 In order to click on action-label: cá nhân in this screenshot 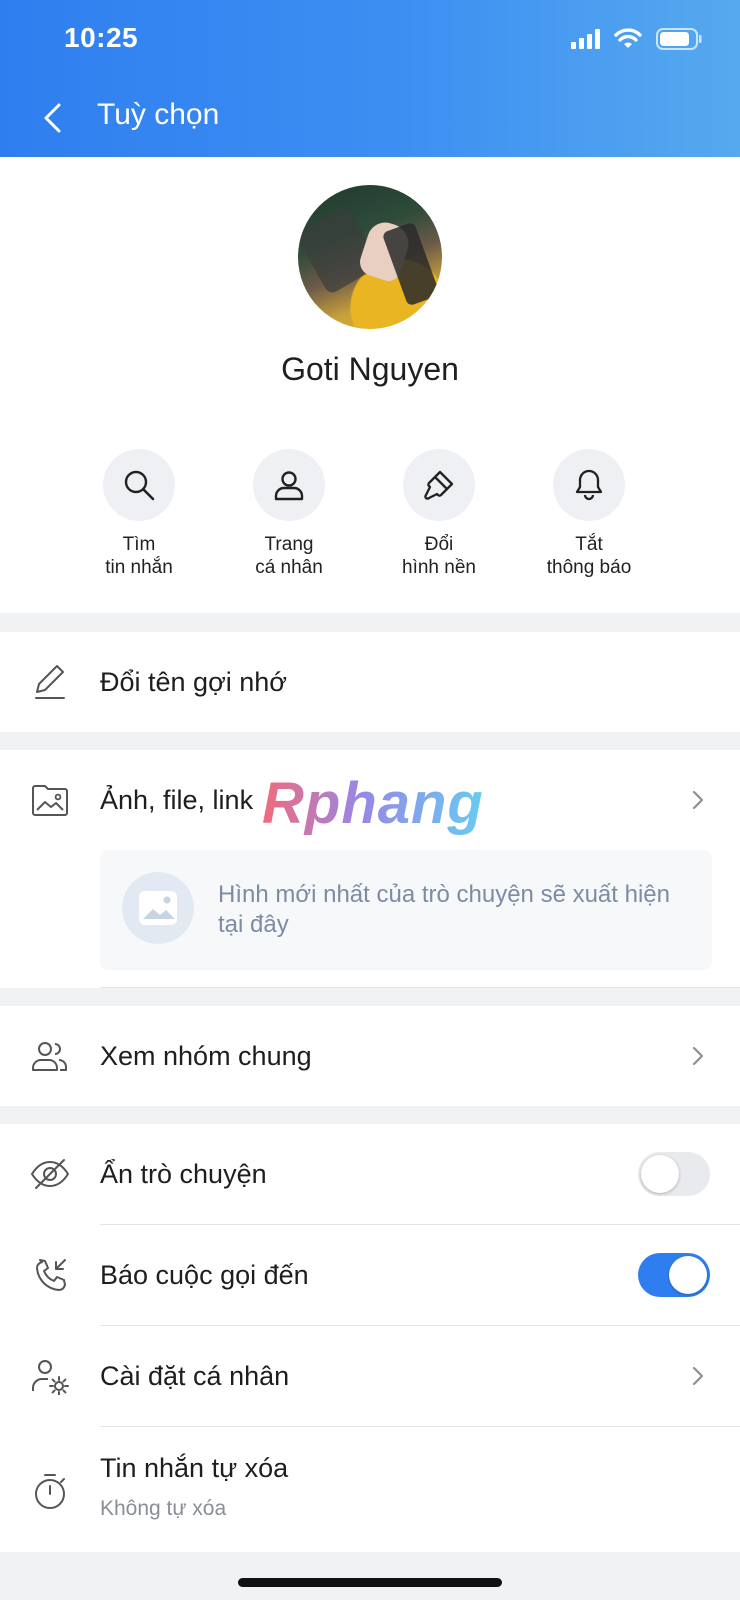, I will do `click(289, 567)`.